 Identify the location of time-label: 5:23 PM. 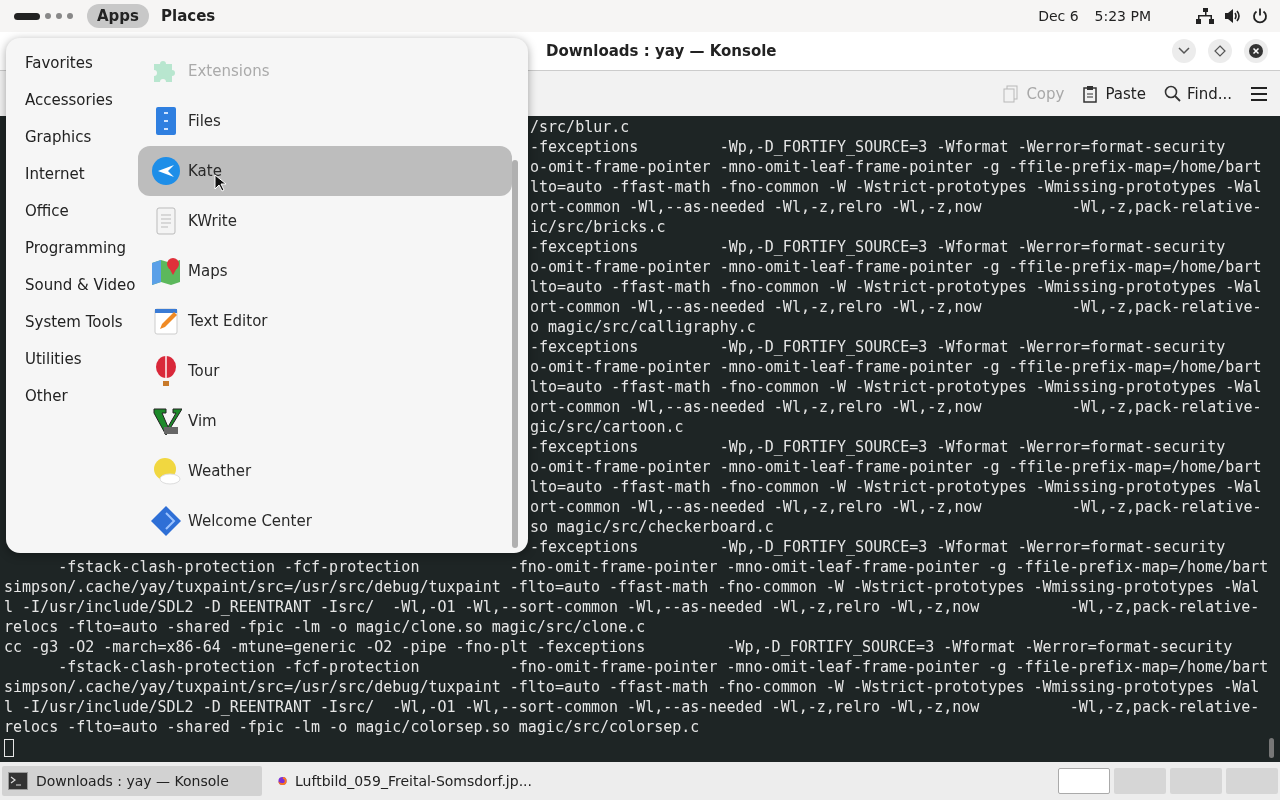
(1122, 16).